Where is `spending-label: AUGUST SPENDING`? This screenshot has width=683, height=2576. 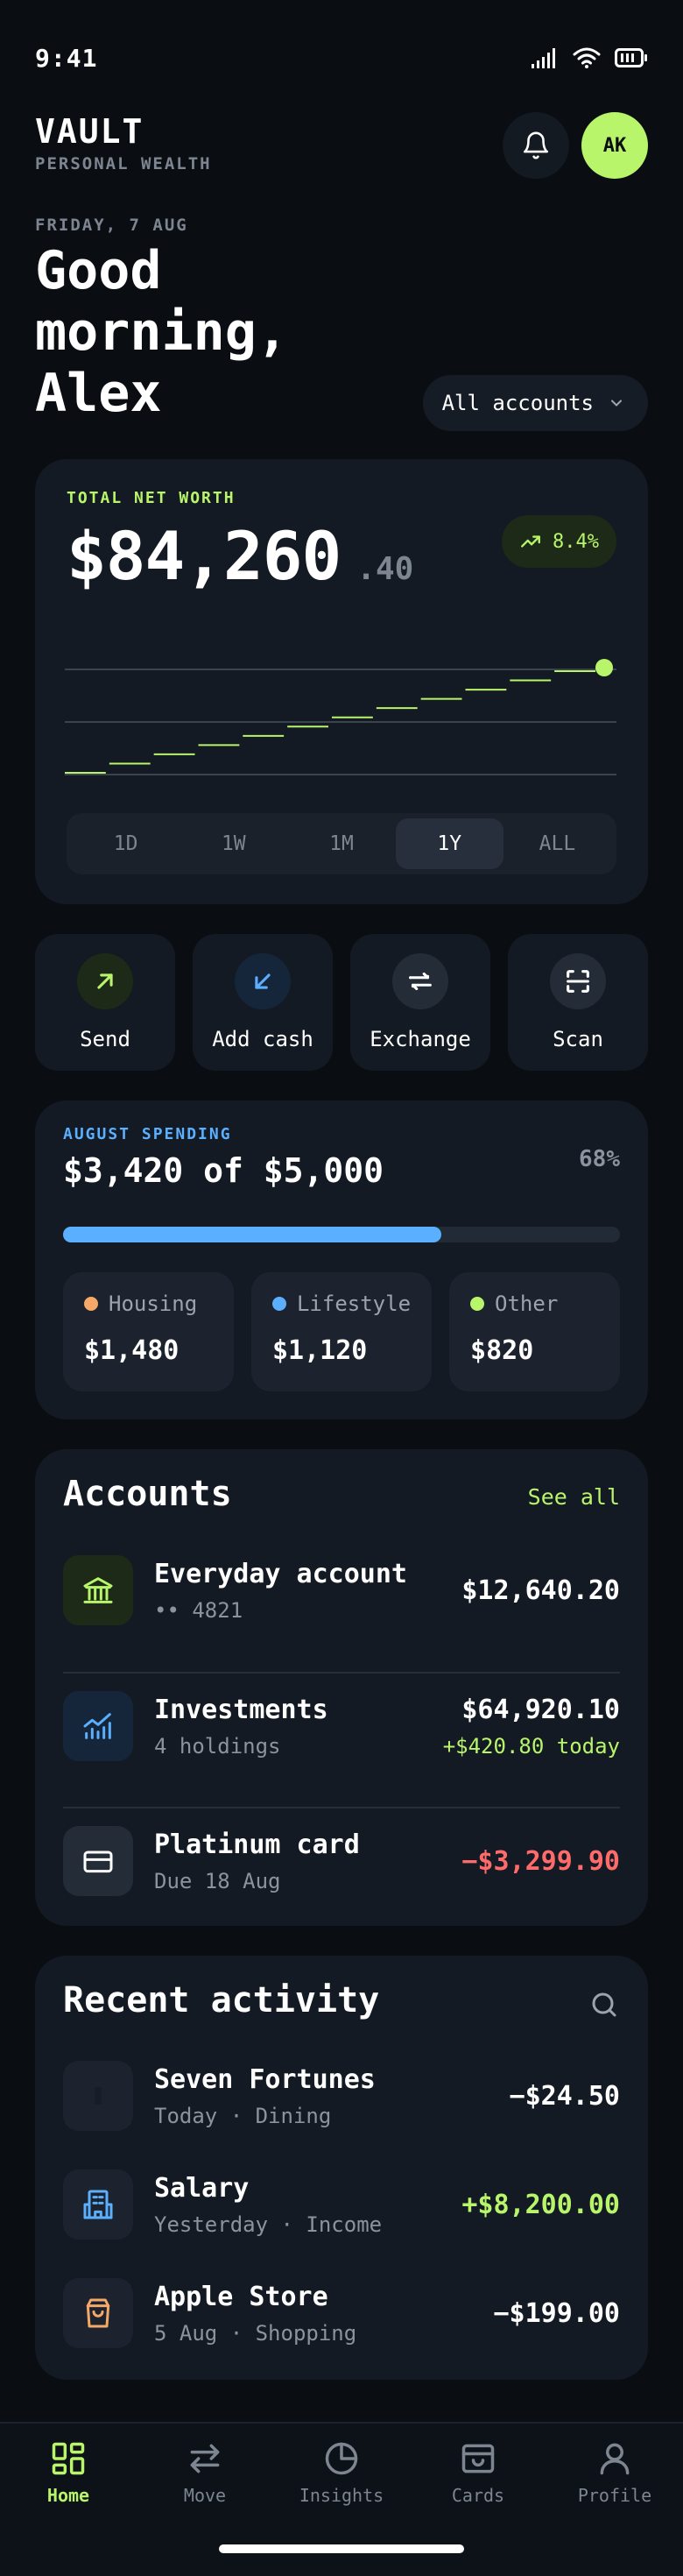
spending-label: AUGUST SPENDING is located at coordinates (147, 1134).